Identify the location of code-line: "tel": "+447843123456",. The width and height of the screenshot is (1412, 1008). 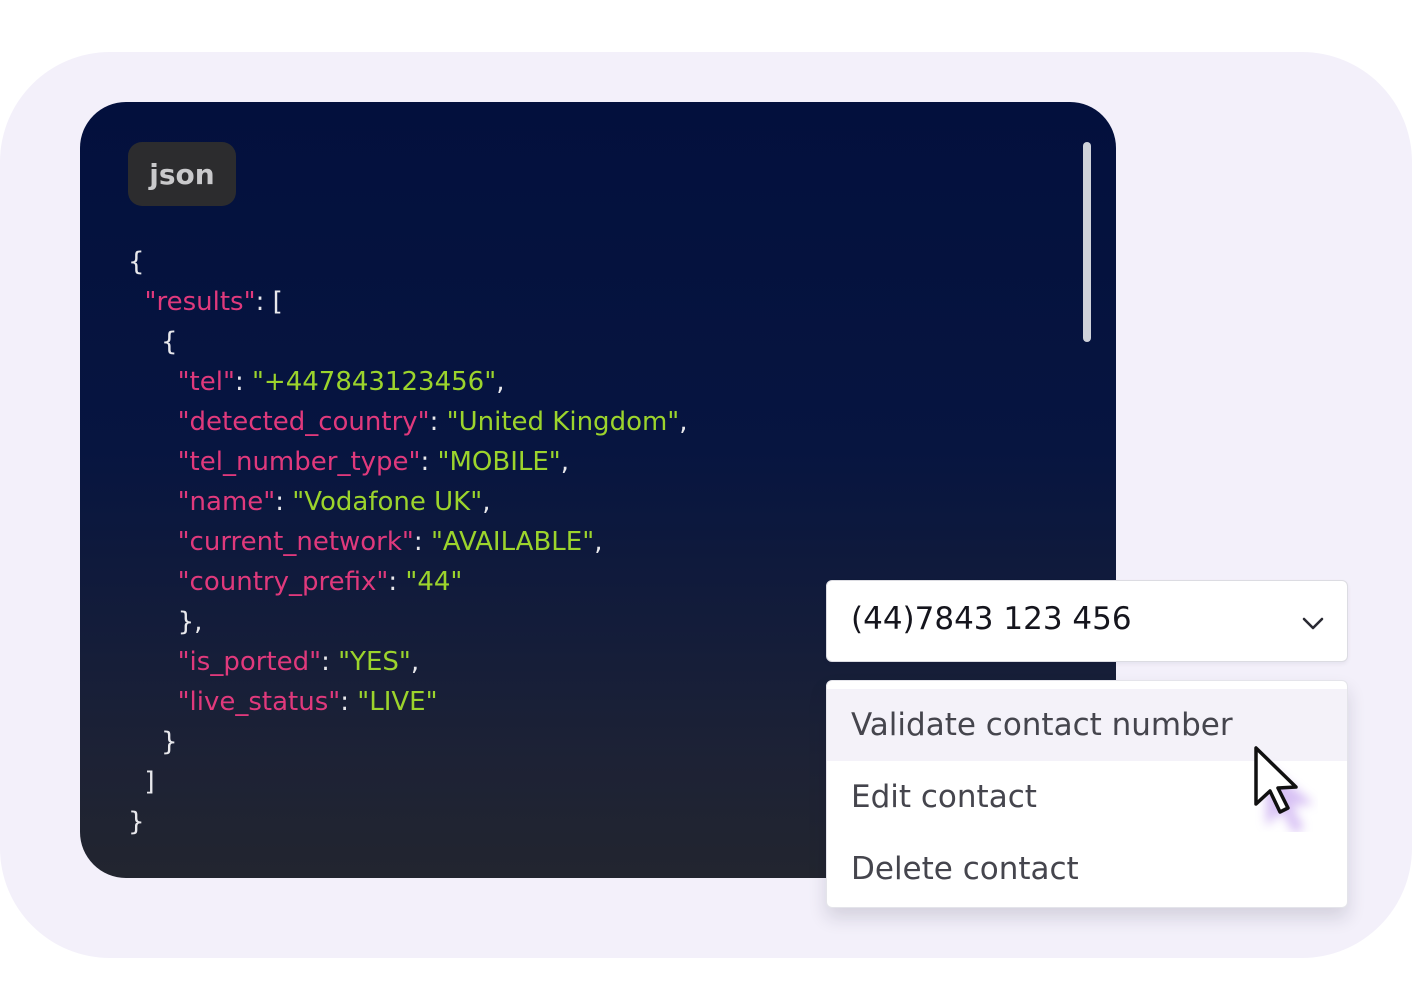
(408, 382).